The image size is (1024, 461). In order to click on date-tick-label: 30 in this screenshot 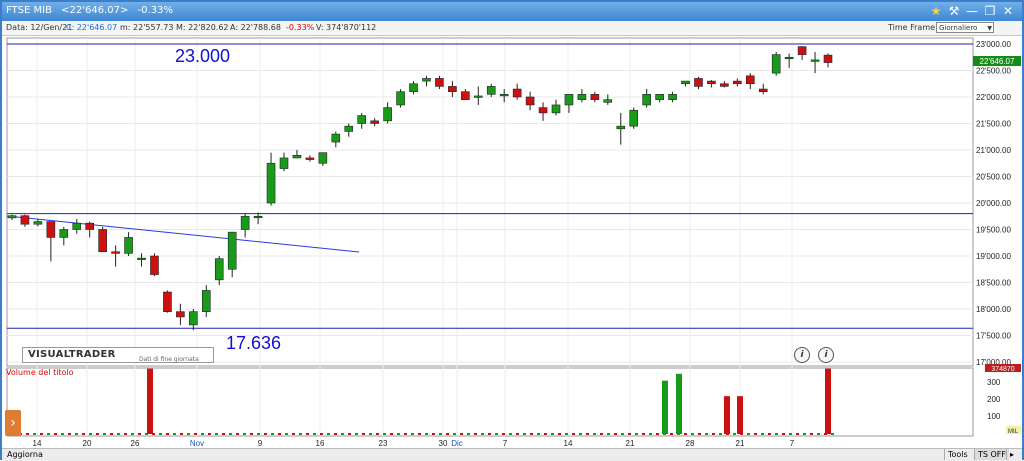, I will do `click(443, 443)`.